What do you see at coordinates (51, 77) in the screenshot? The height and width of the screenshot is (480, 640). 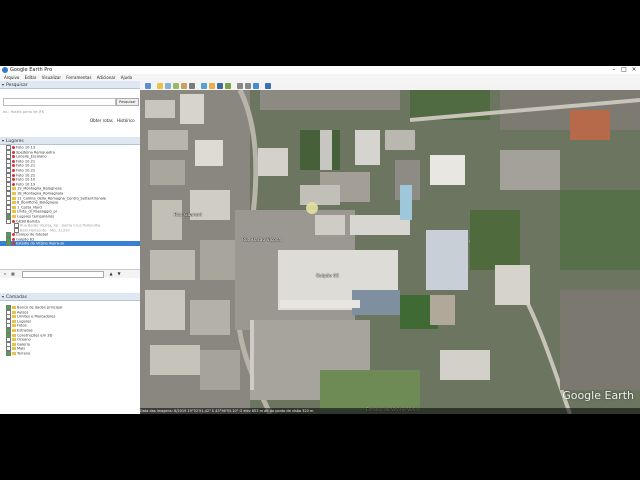 I see `menu-visualizar: Visualizar` at bounding box center [51, 77].